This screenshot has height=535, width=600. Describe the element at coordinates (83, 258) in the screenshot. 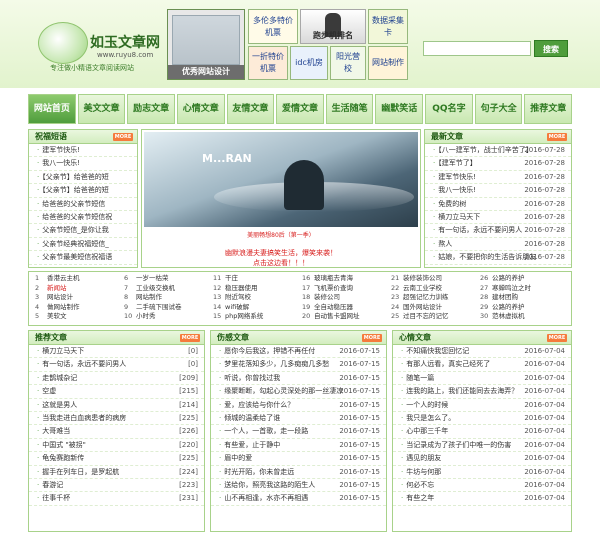

I see `list-item: · 父亲节最美短信祝福语` at that location.